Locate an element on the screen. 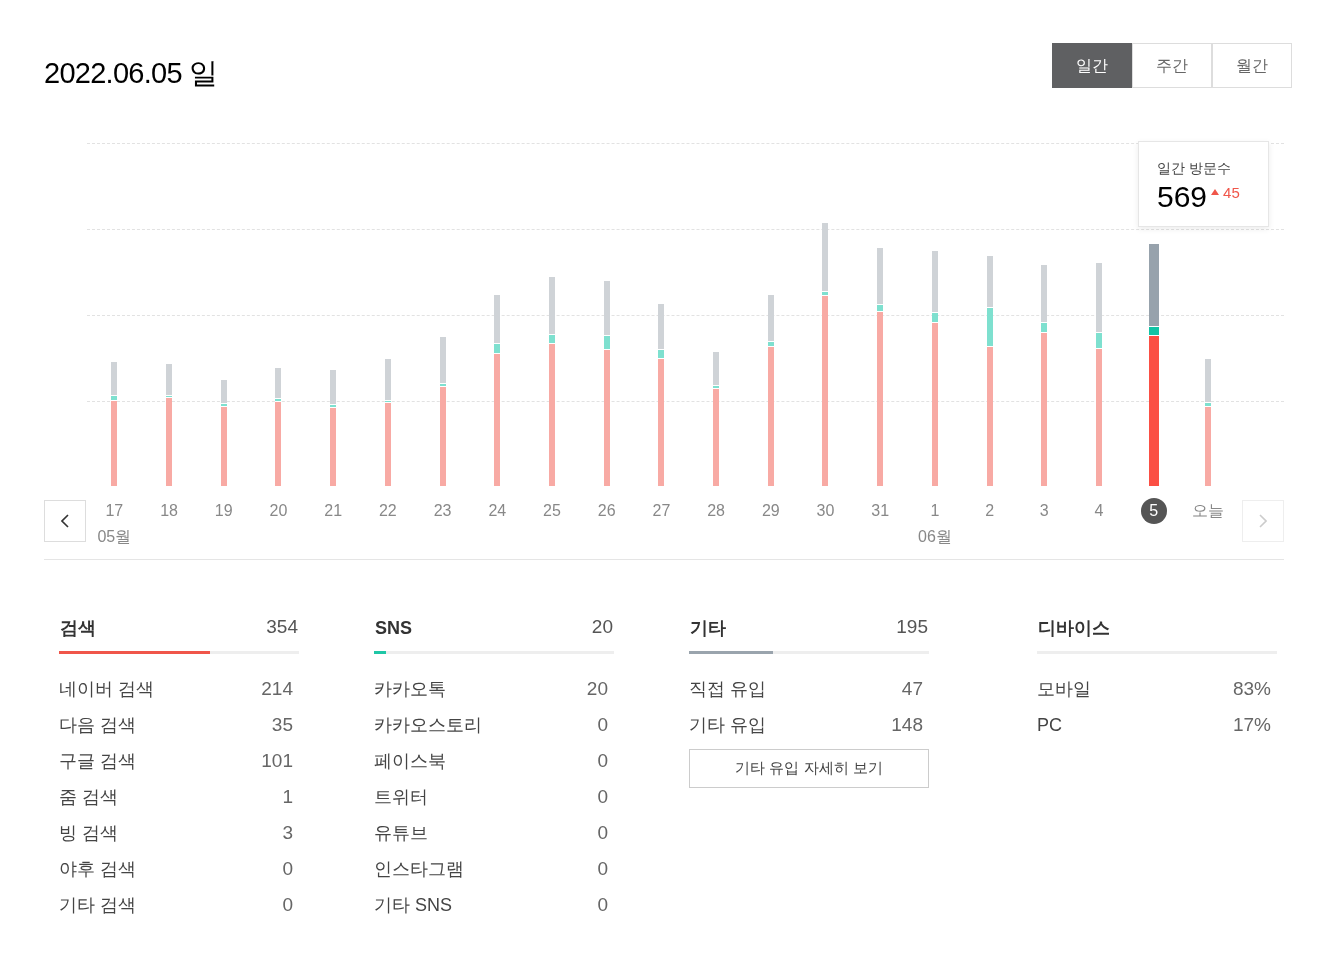 The image size is (1328, 953). source-value: 83% is located at coordinates (1251, 689).